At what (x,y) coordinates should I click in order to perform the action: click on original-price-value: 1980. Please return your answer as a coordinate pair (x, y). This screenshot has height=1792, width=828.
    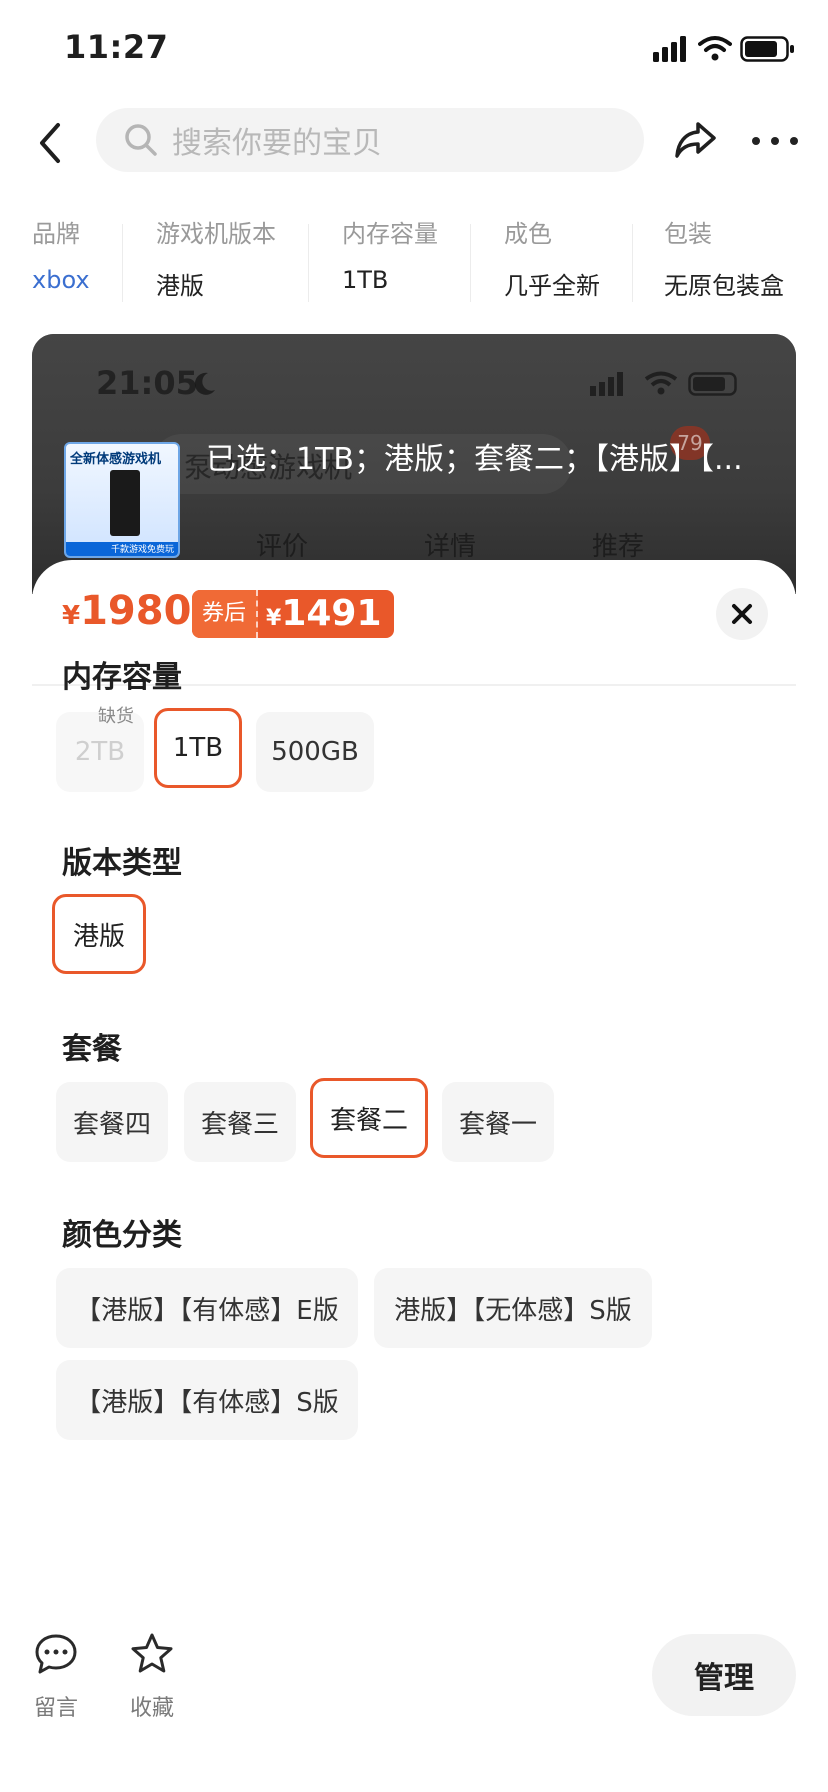
    Looking at the image, I should click on (136, 611).